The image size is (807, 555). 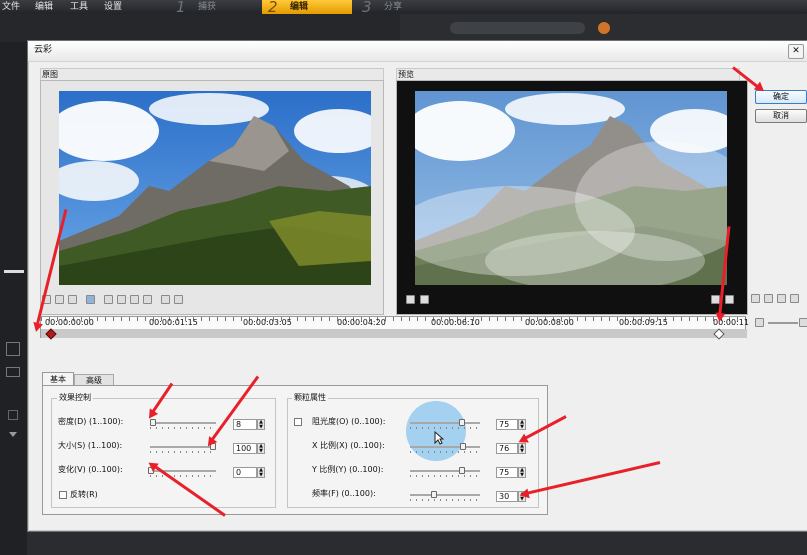 I want to click on size-spinner: ▲ ▼, so click(x=261, y=448).